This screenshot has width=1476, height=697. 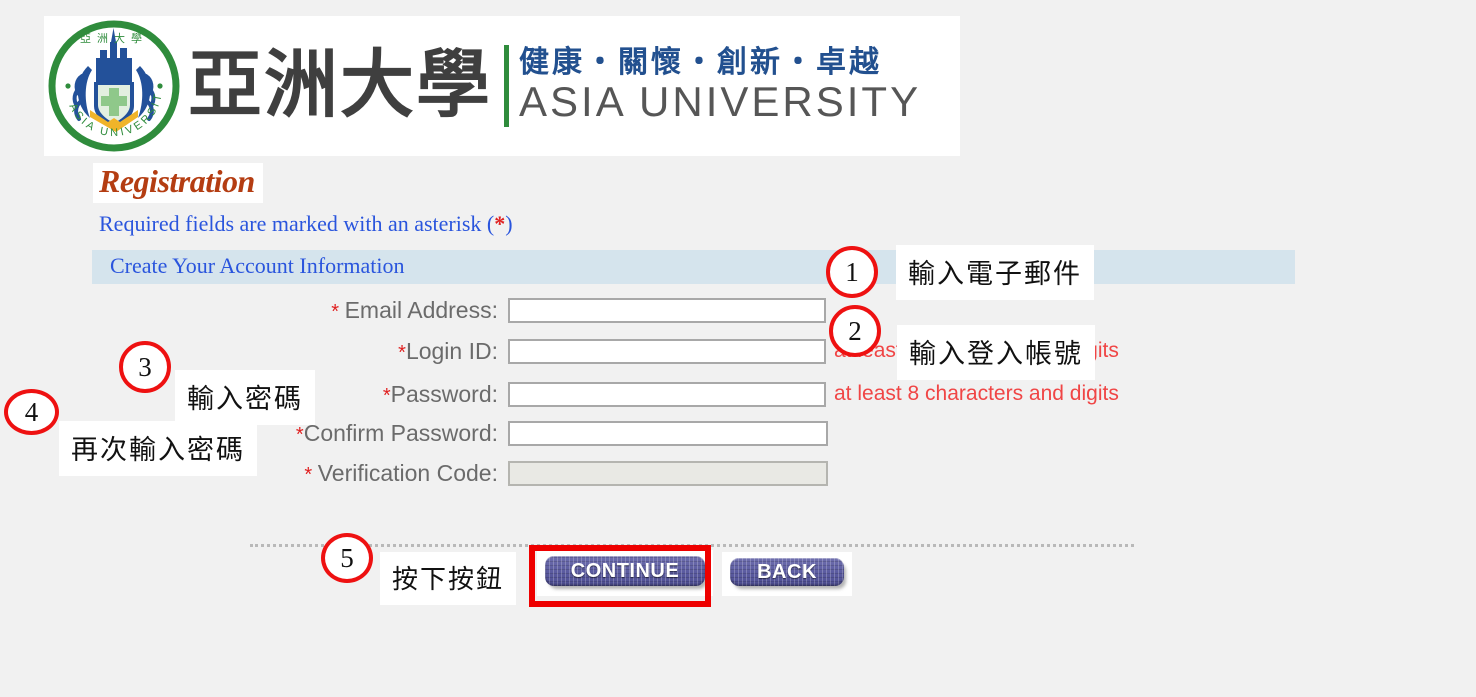 What do you see at coordinates (667, 394) in the screenshot?
I see `password-input` at bounding box center [667, 394].